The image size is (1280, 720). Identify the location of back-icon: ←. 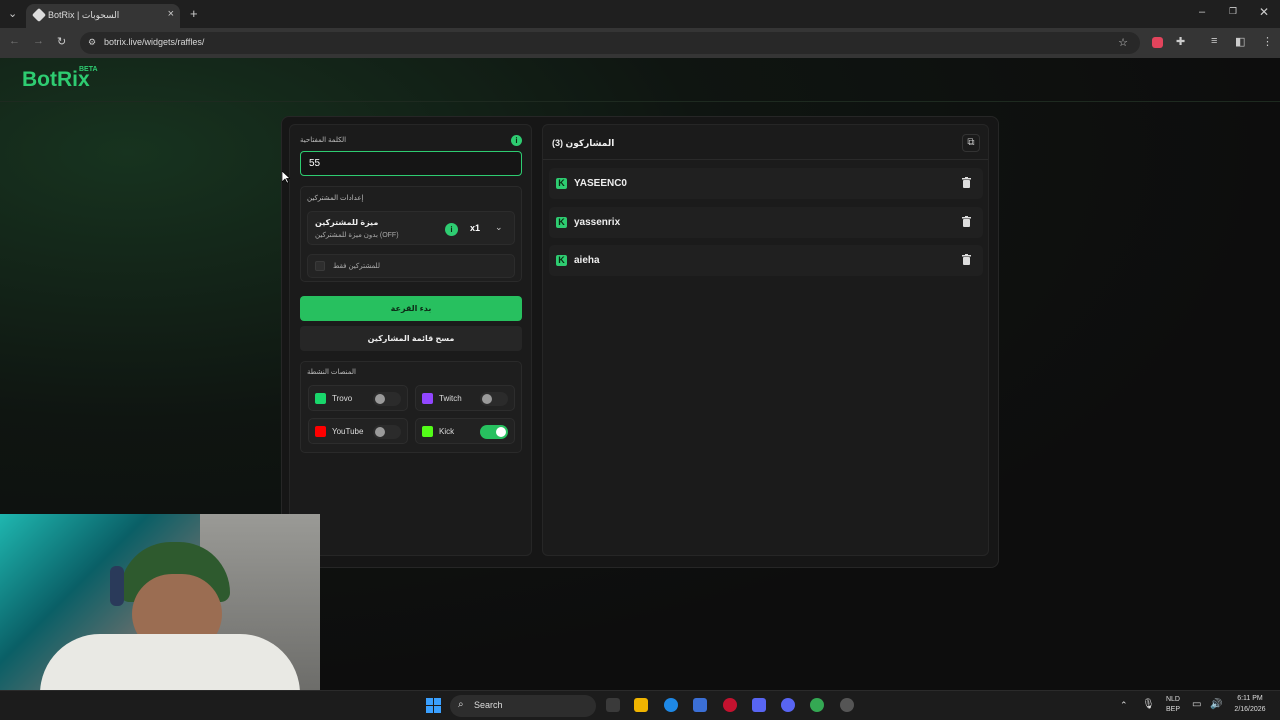
(14, 41).